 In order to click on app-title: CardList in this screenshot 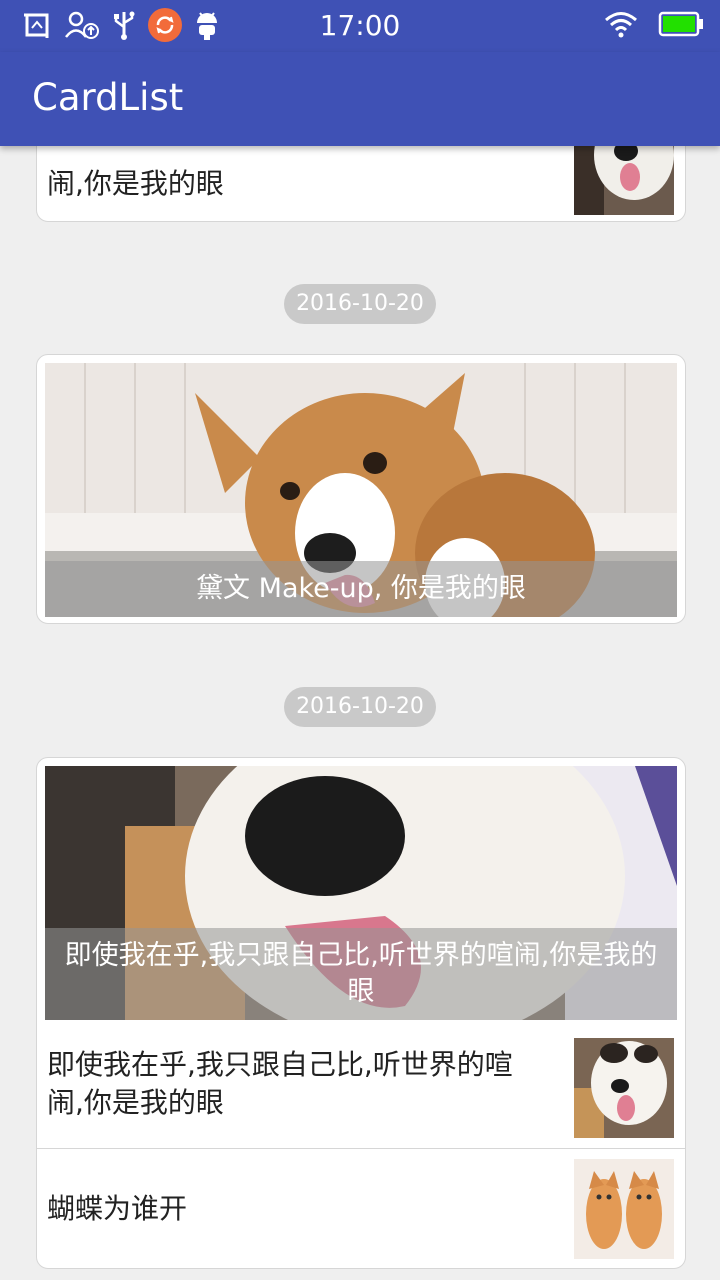, I will do `click(108, 97)`.